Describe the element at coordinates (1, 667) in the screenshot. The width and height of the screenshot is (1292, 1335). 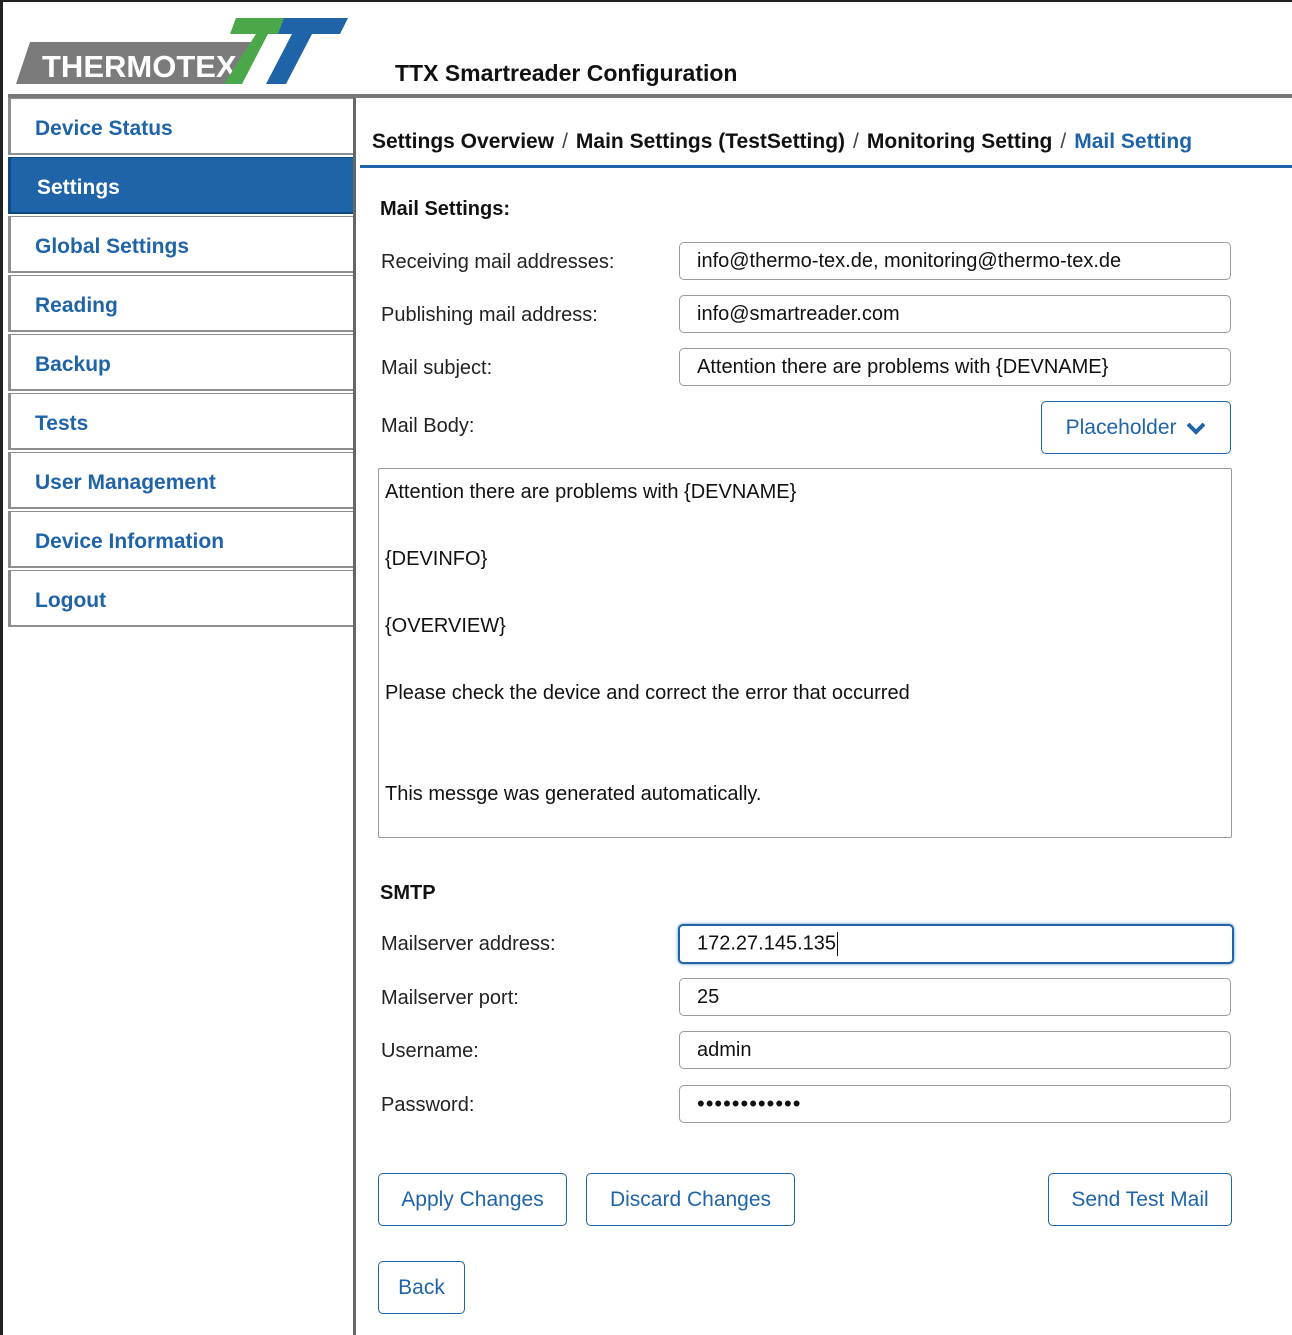
I see `window-frame-left` at that location.